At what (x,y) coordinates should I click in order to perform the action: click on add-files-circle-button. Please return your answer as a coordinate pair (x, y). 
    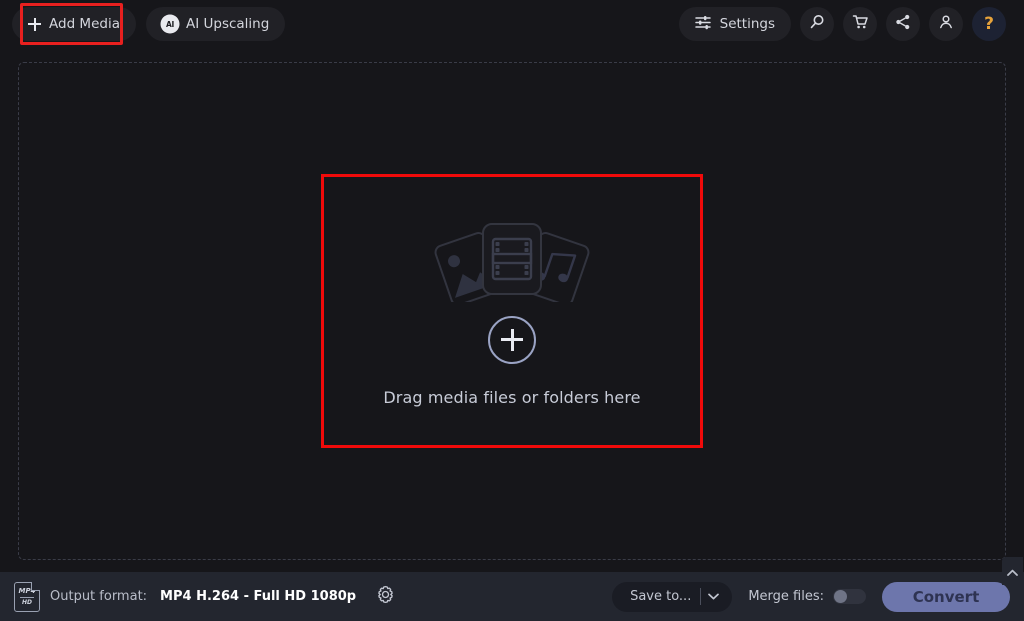
    Looking at the image, I should click on (512, 339).